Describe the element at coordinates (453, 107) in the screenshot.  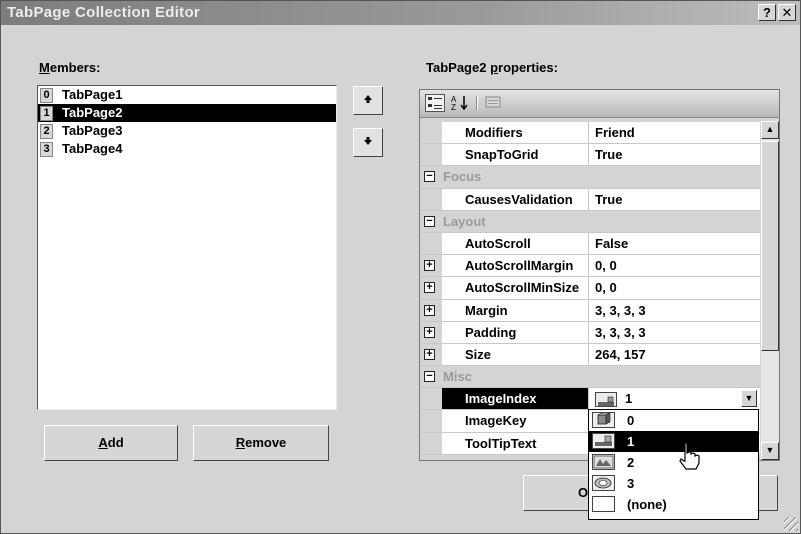
I see `svg-text: Z` at that location.